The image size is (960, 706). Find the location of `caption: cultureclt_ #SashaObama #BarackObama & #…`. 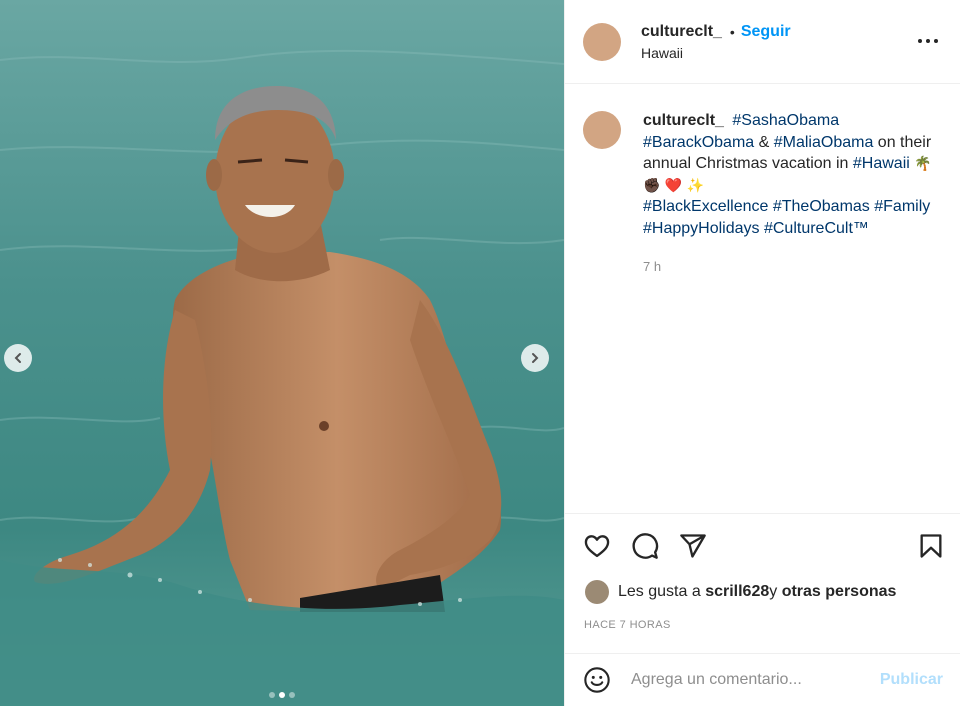

caption: cultureclt_ #SashaObama #BarackObama & #… is located at coordinates (766, 193).